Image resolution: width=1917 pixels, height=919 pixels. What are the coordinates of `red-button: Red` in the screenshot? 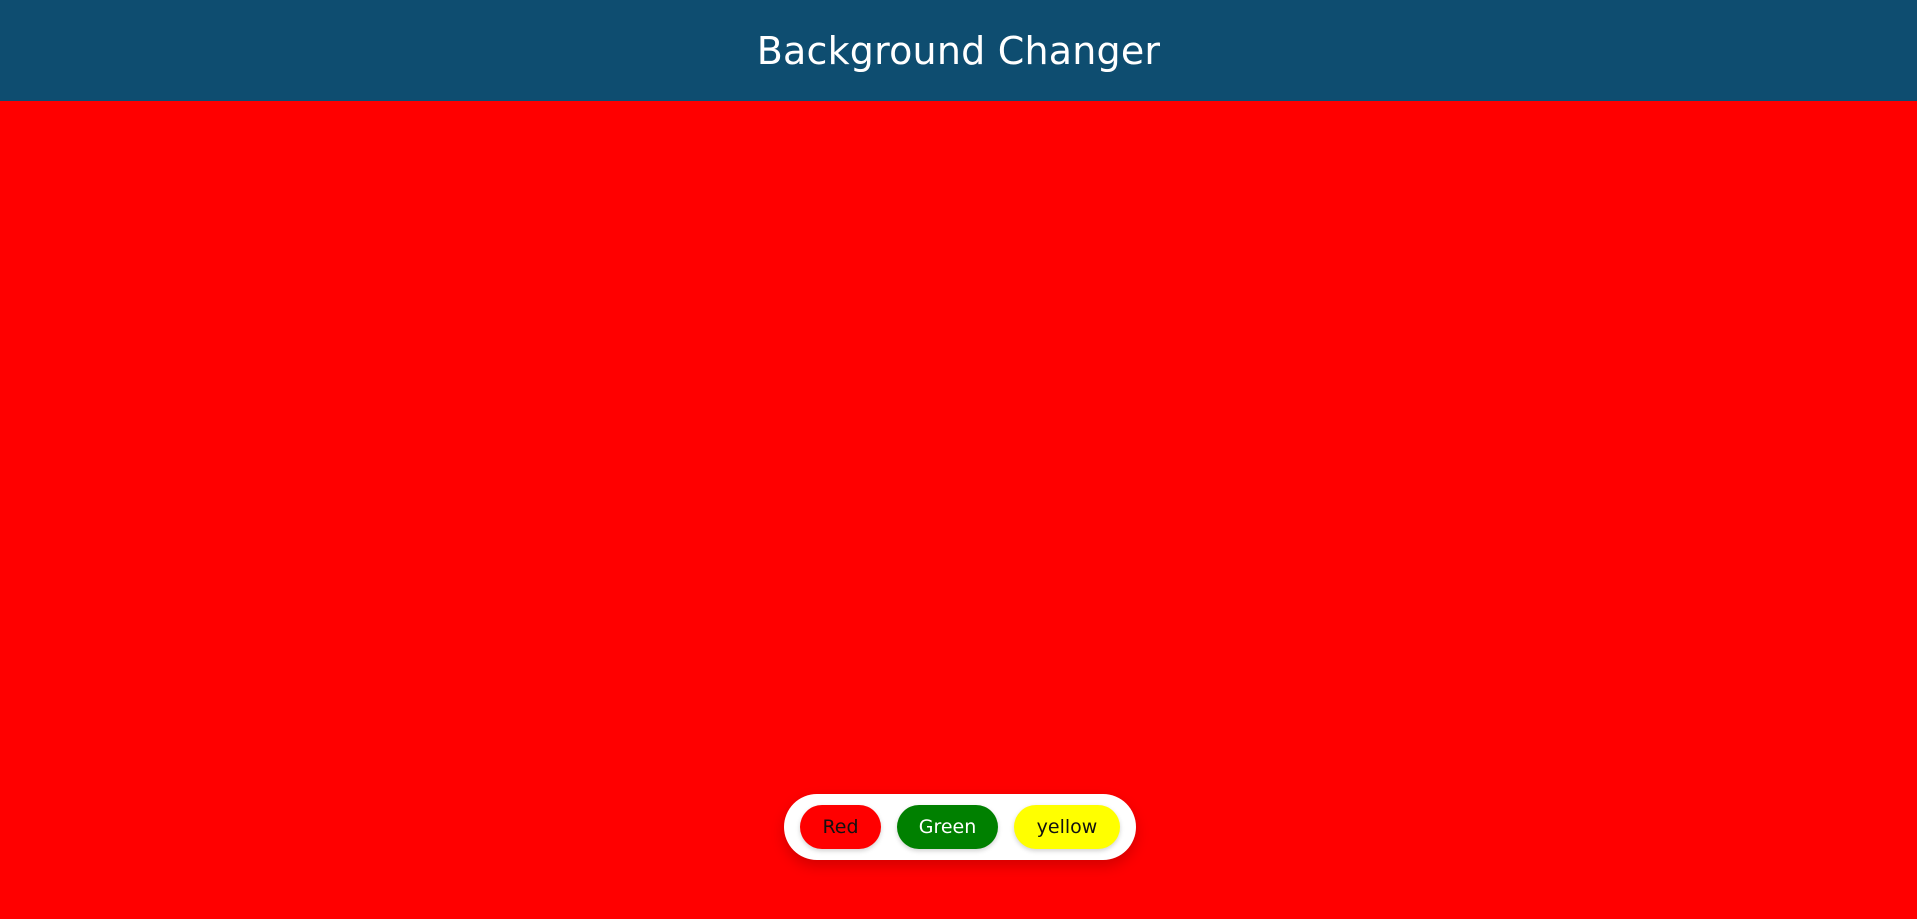 It's located at (840, 827).